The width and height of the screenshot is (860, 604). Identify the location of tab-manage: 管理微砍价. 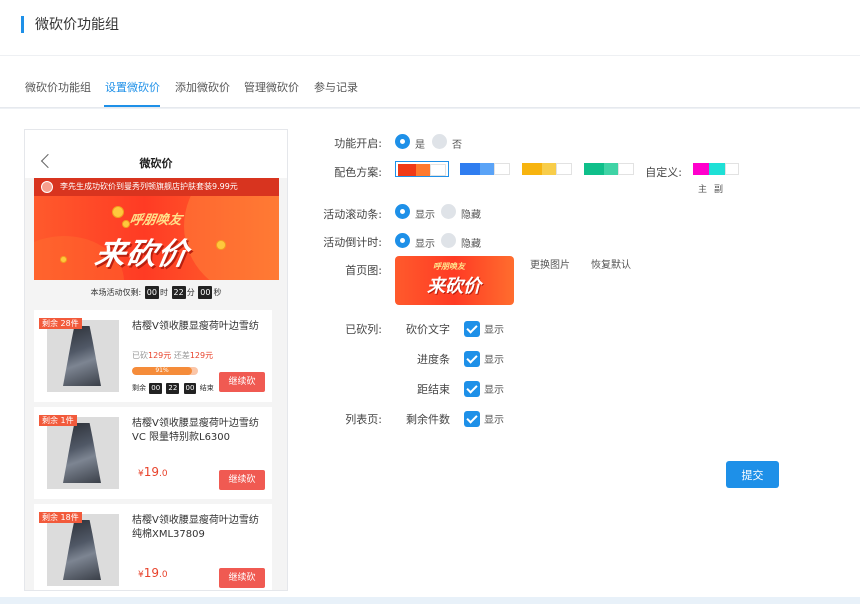
(271, 87).